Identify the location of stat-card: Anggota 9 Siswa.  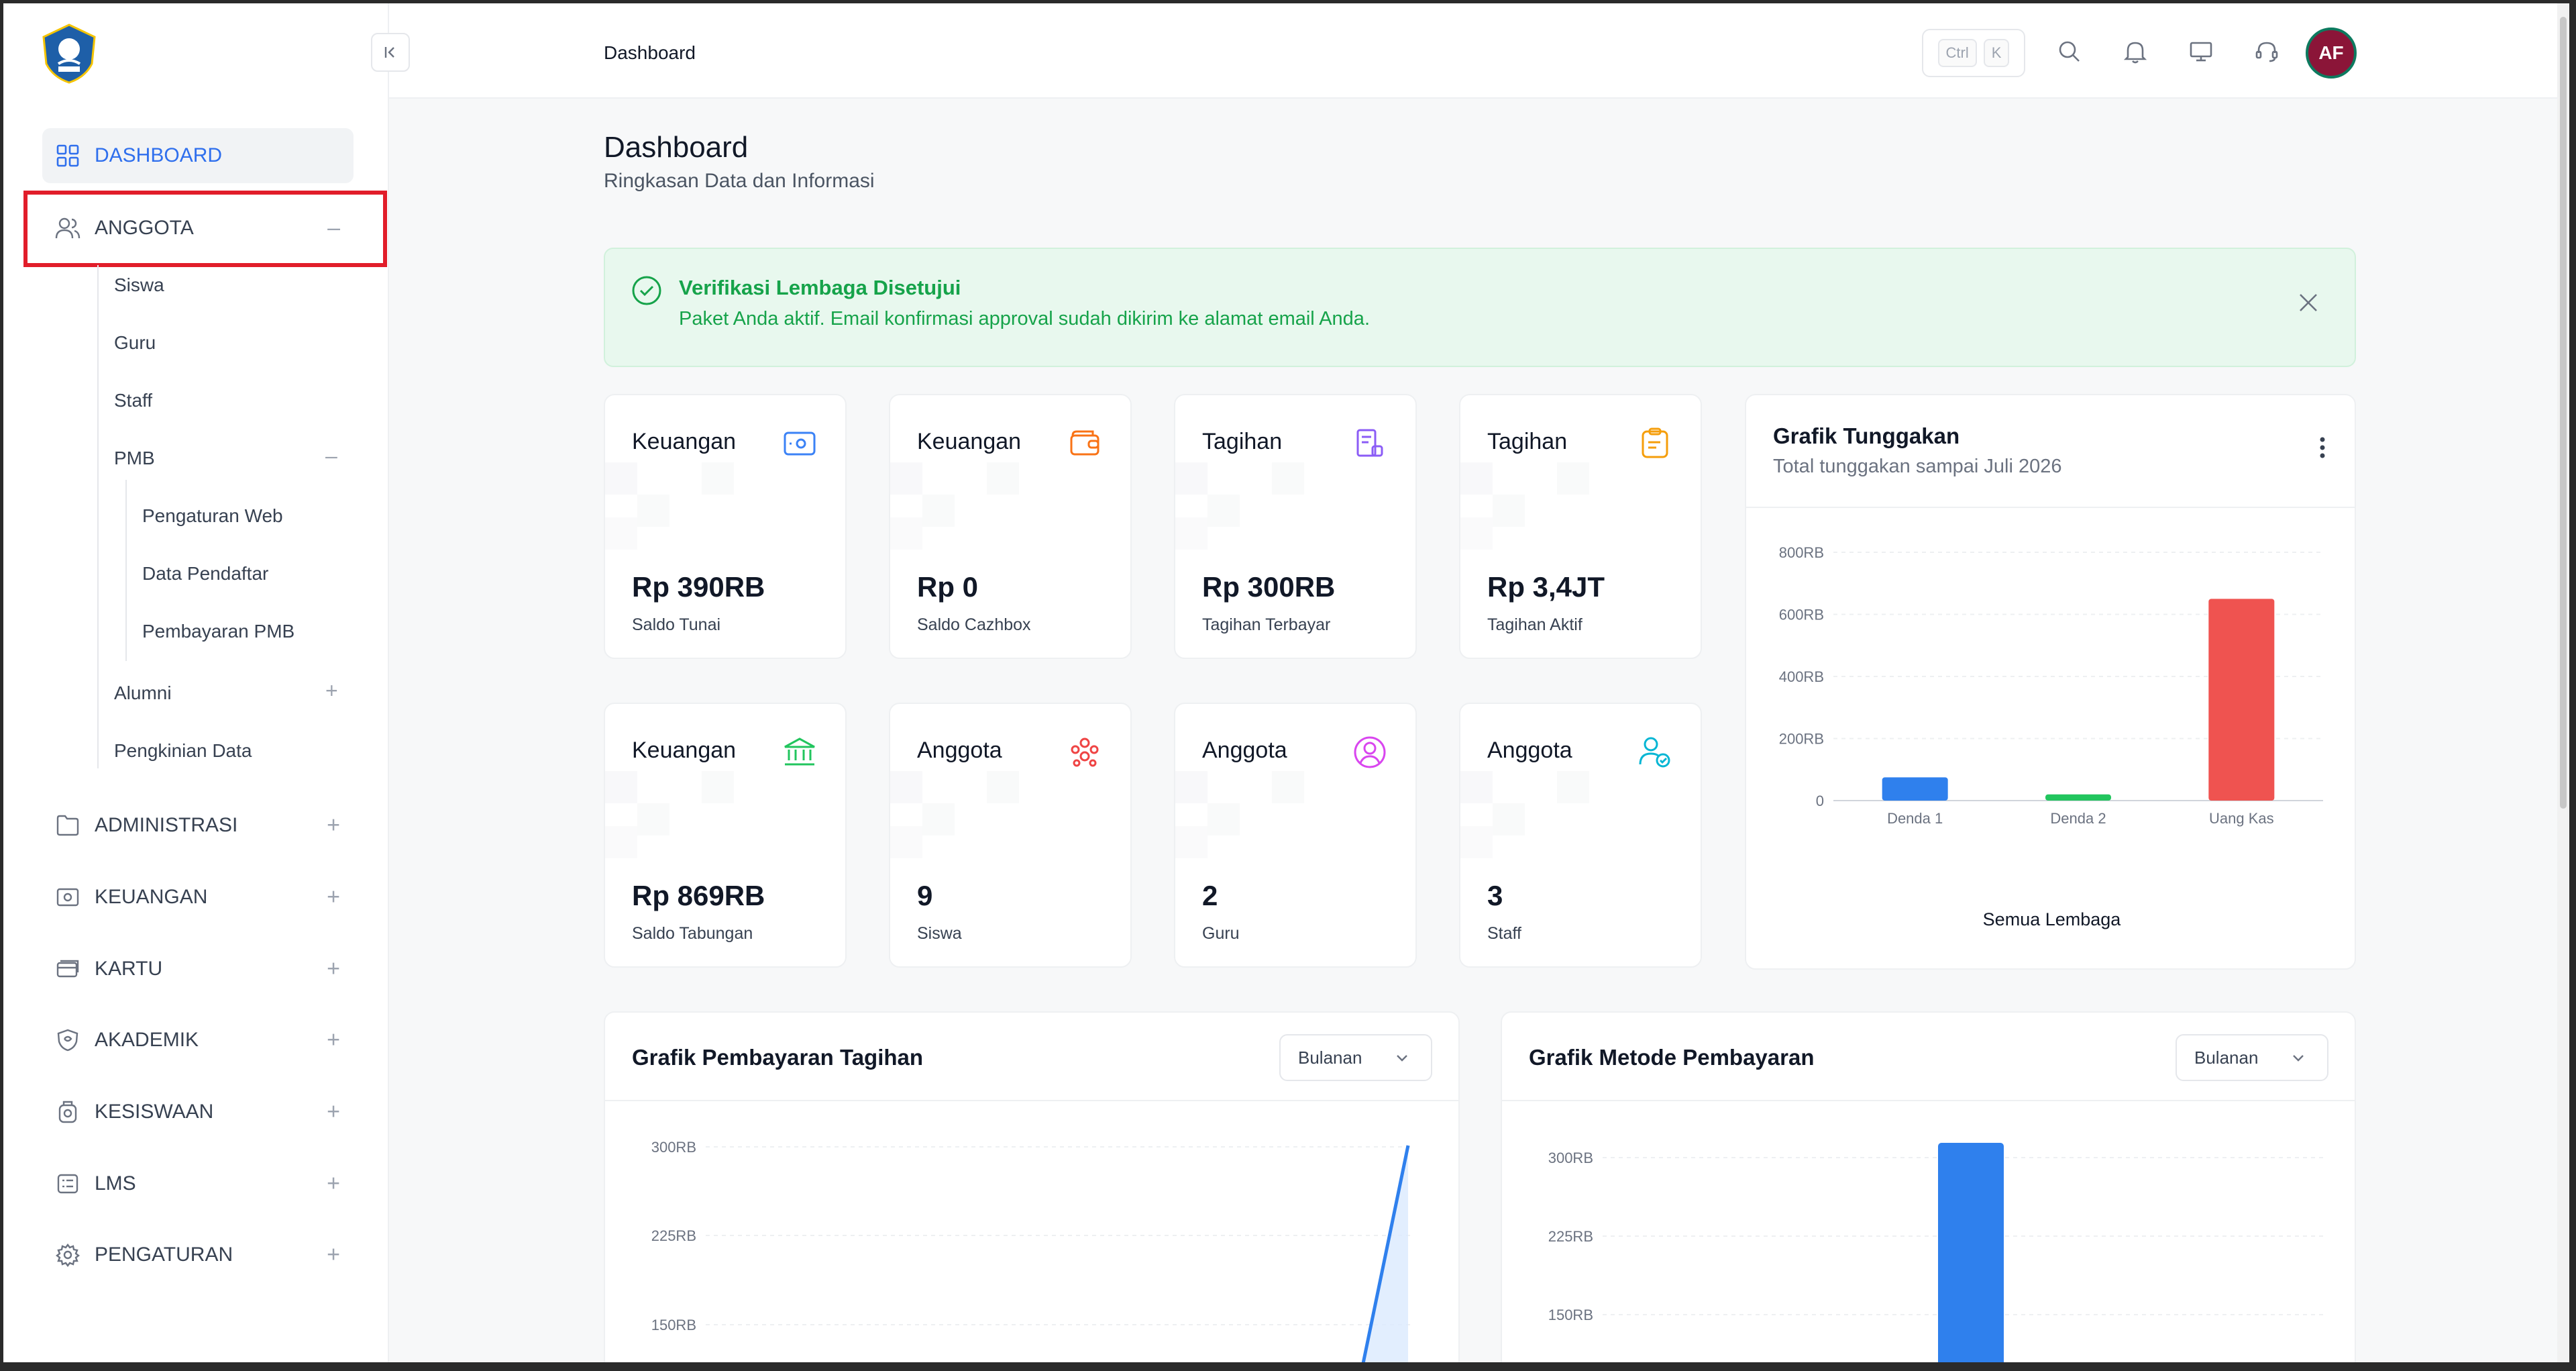
(1010, 835).